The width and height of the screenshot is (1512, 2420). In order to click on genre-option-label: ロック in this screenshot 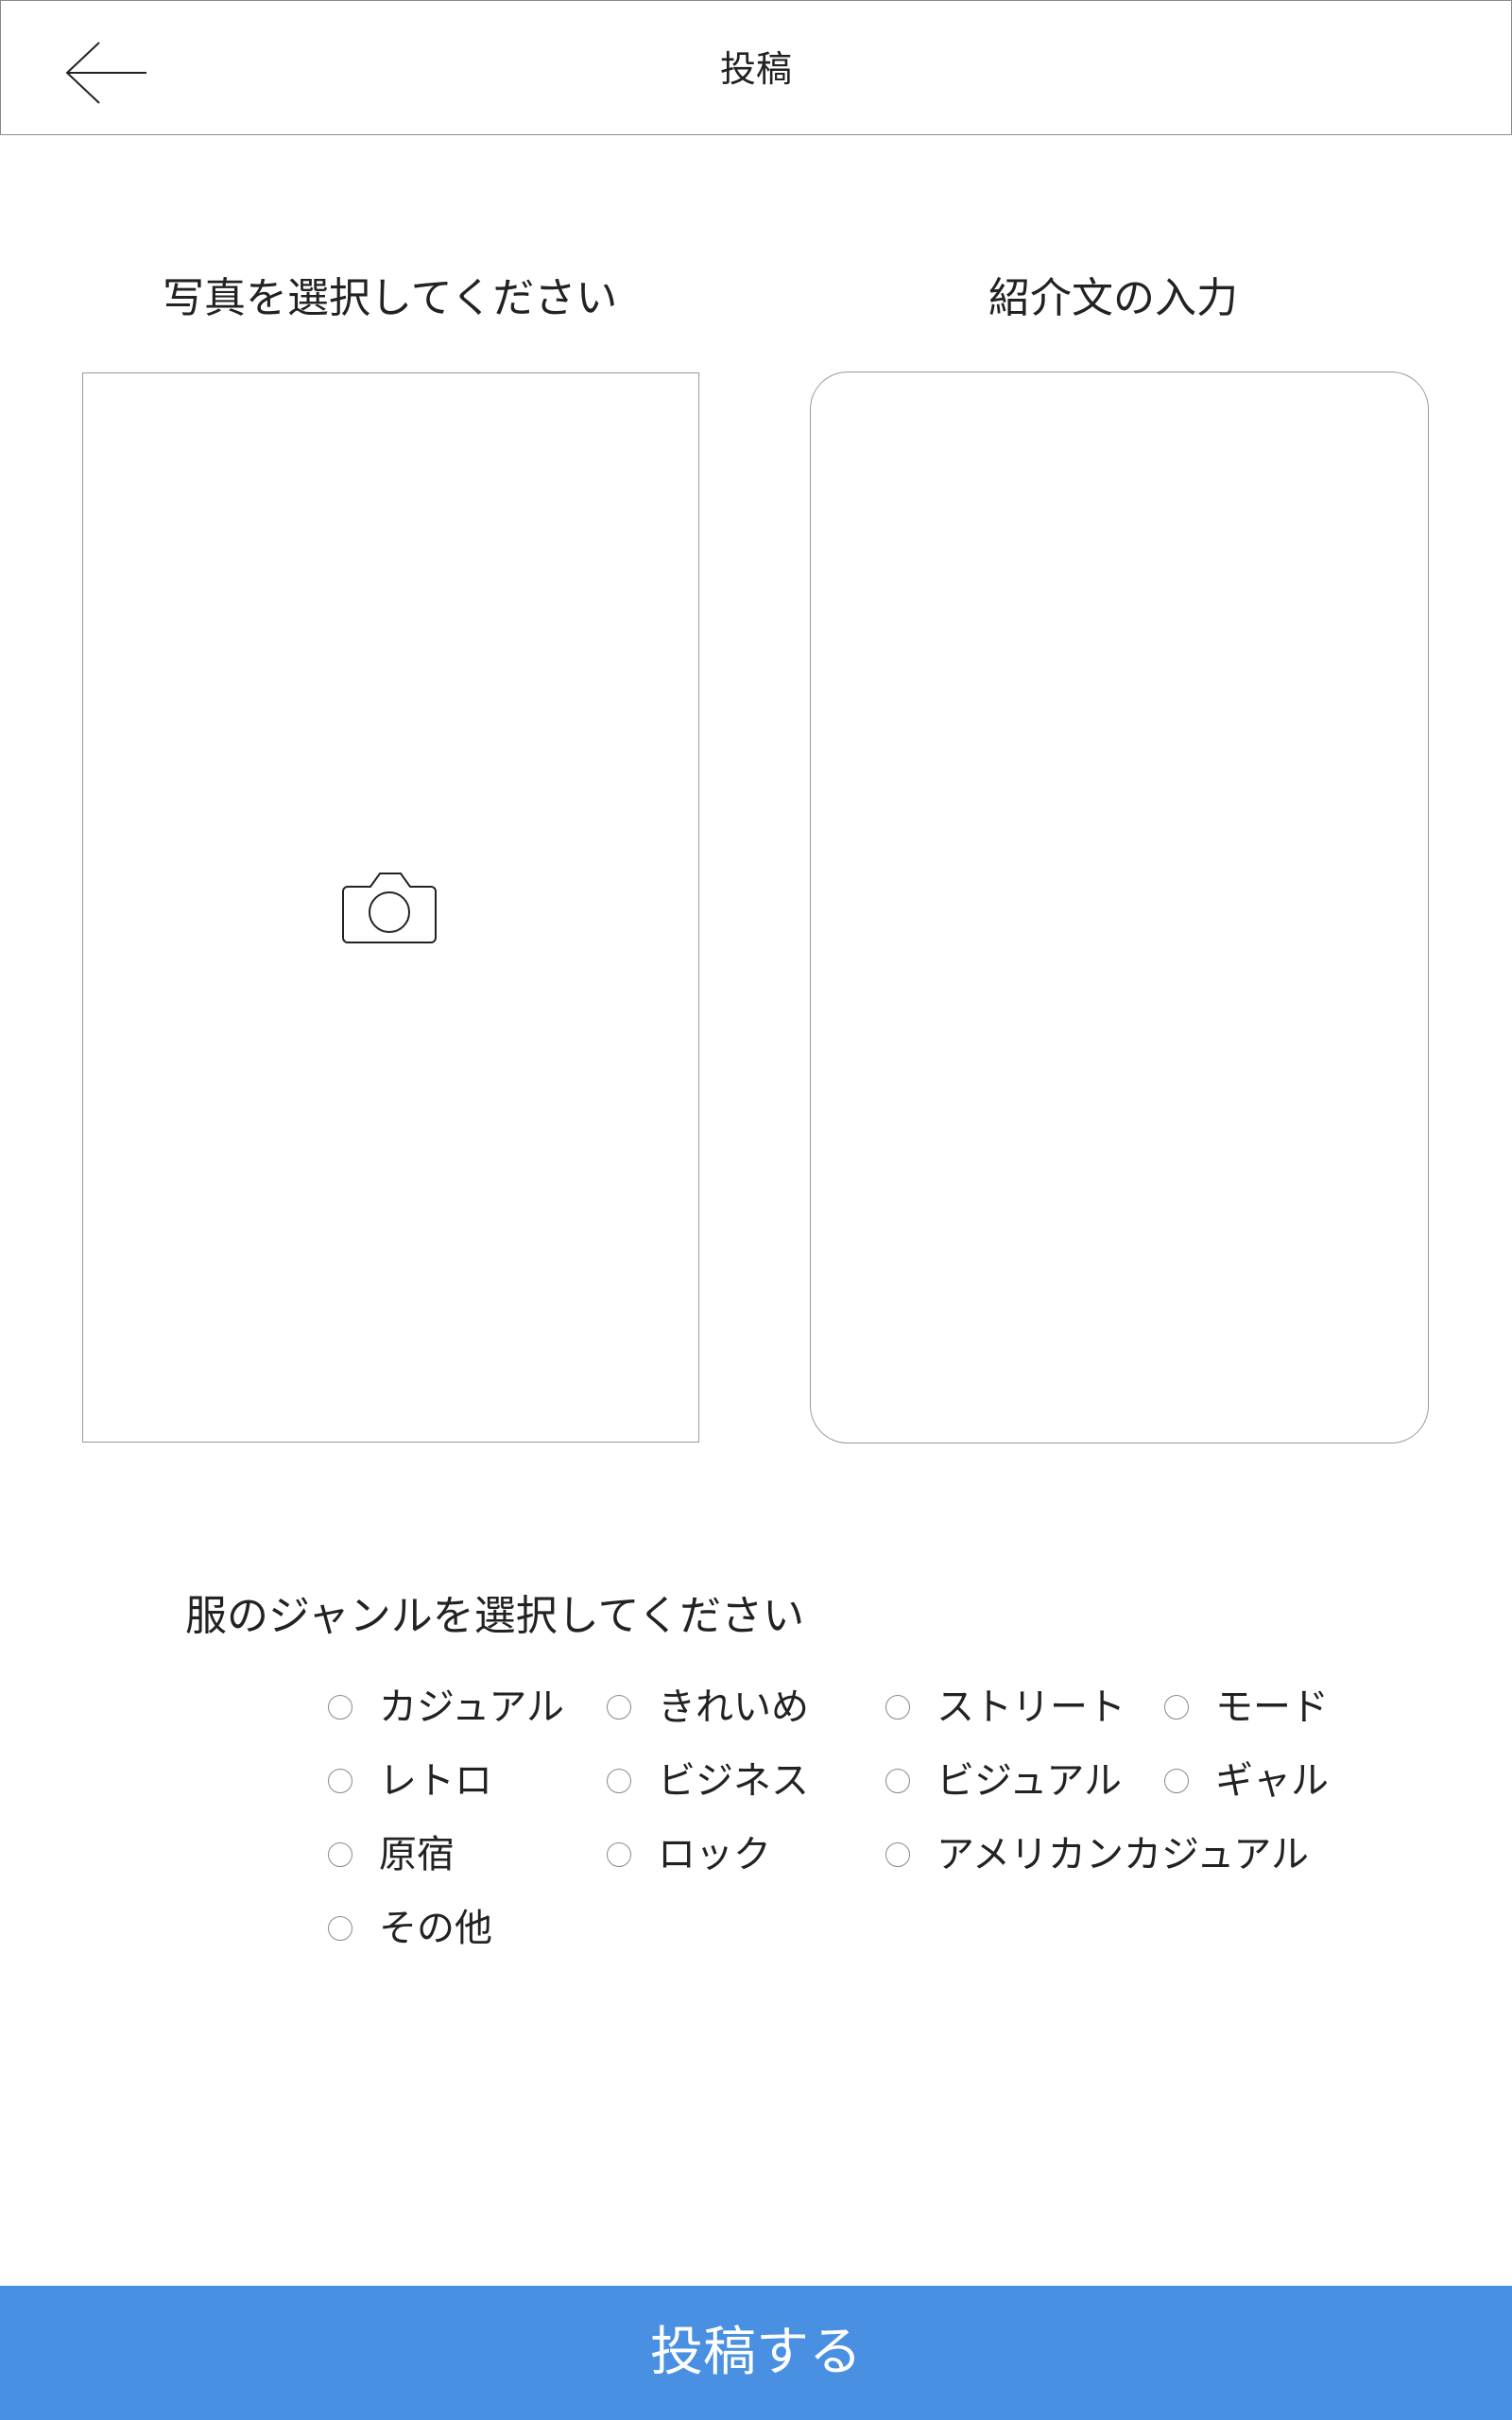, I will do `click(714, 1854)`.